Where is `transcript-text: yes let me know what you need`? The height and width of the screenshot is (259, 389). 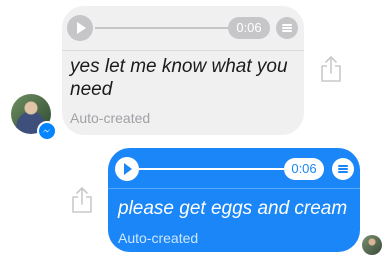 transcript-text: yes let me know what you need is located at coordinates (179, 78).